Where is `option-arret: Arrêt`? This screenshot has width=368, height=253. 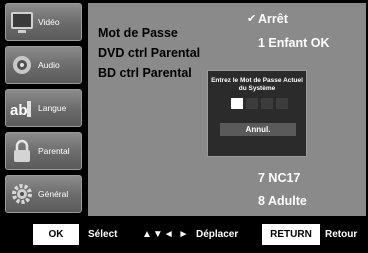 option-arret: Arrêt is located at coordinates (273, 19).